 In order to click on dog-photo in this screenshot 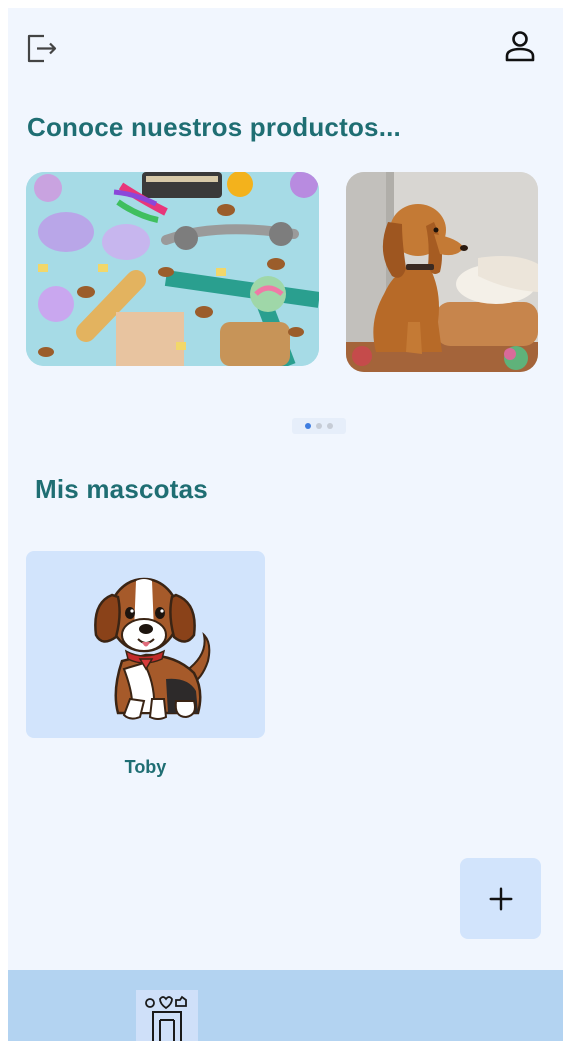, I will do `click(442, 272)`.